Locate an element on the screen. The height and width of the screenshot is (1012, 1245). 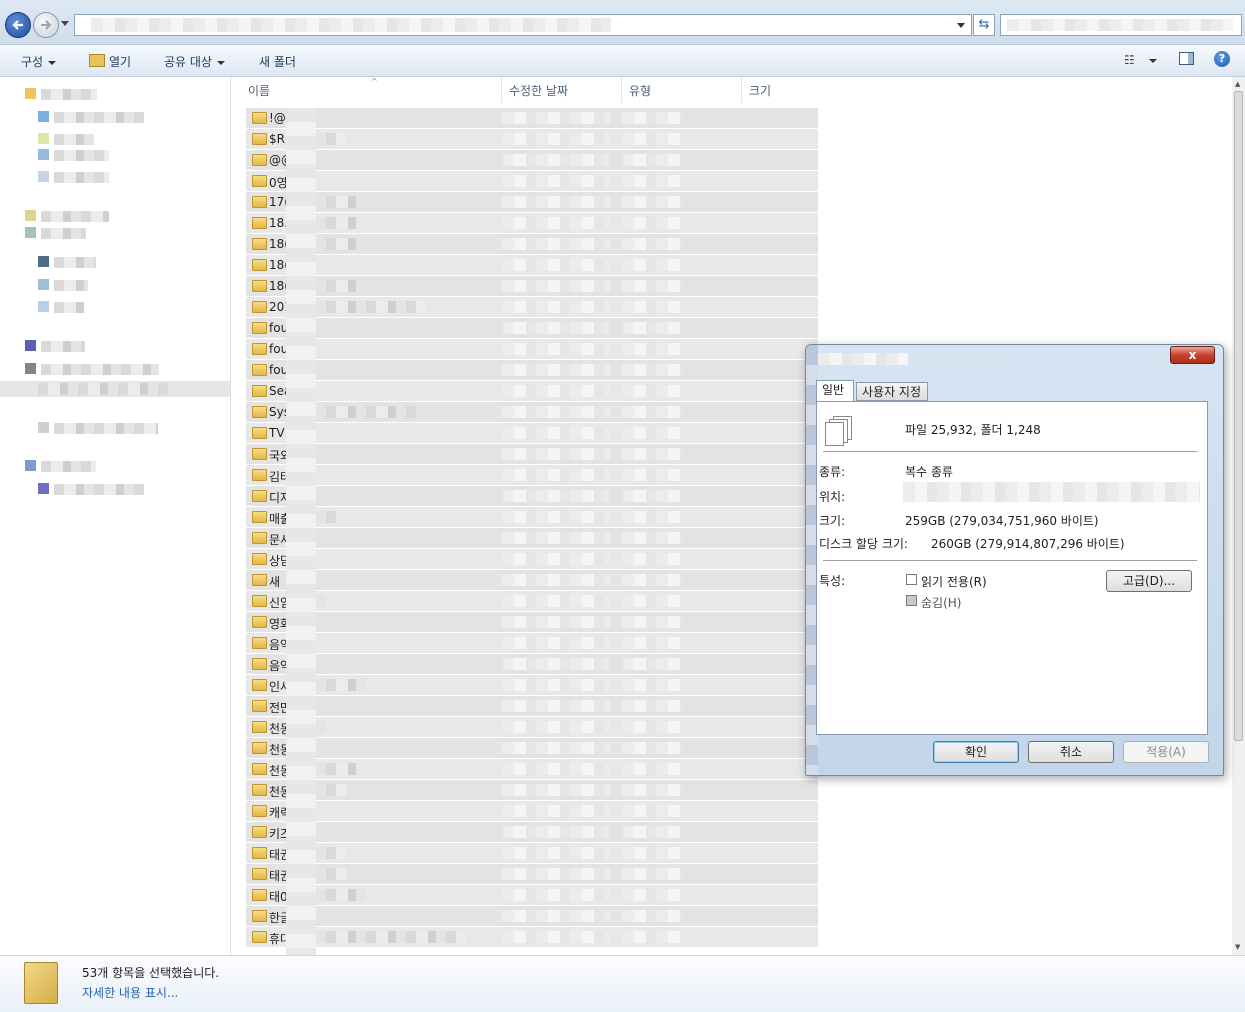
file-row: 한글 is located at coordinates (532, 916).